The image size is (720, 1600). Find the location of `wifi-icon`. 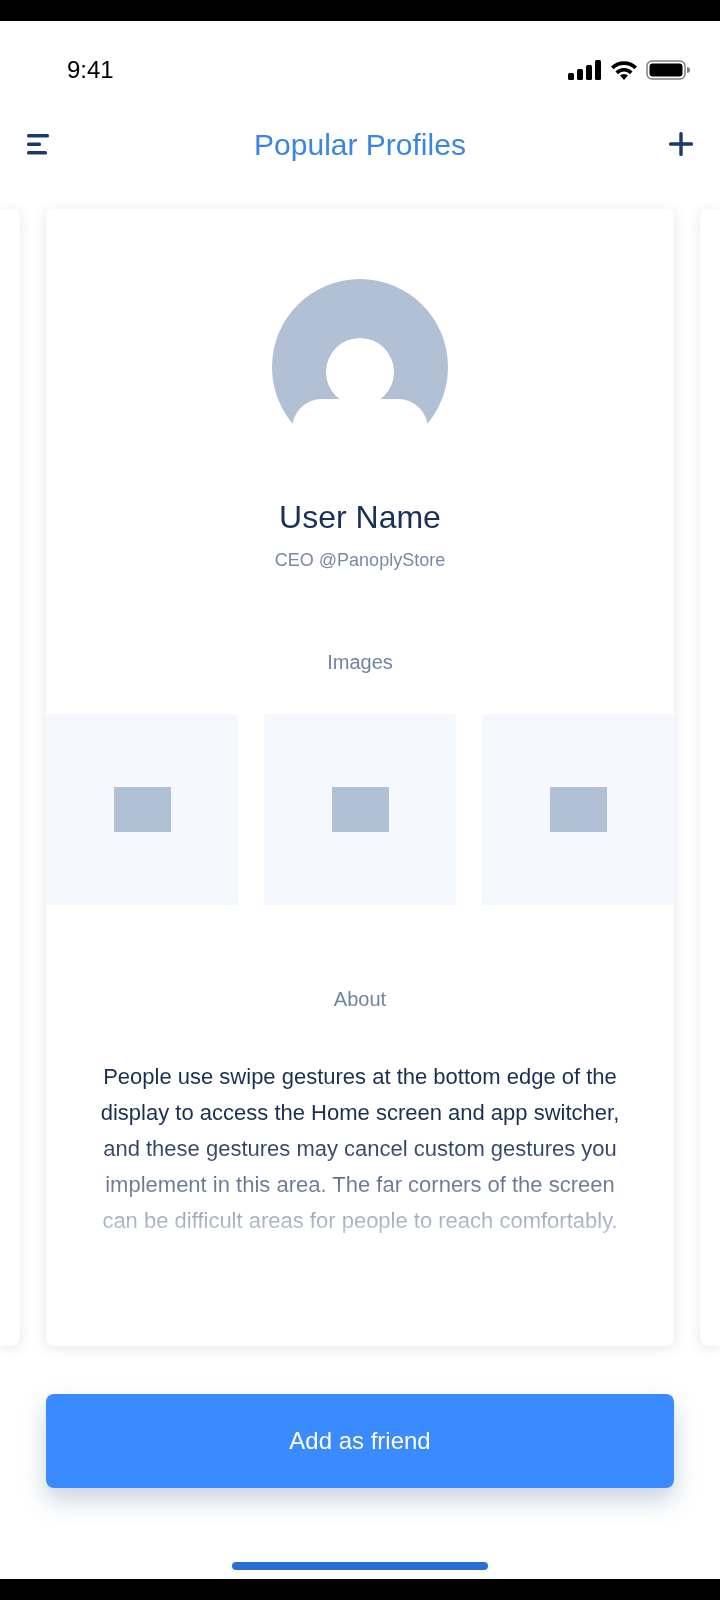

wifi-icon is located at coordinates (624, 70).